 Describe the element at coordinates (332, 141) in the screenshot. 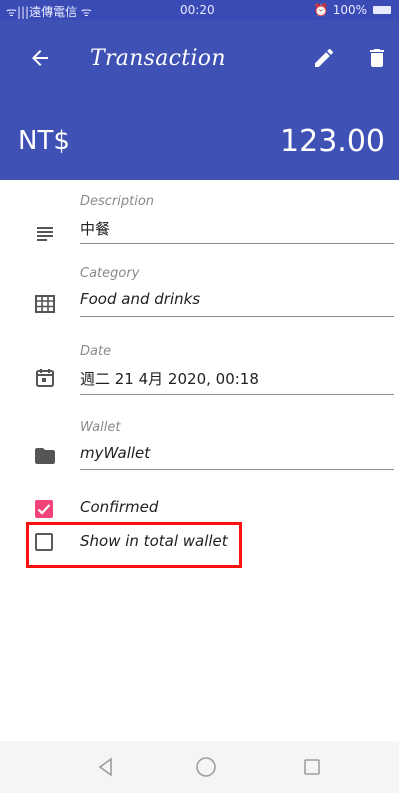

I see `amount-value: 123.00` at that location.